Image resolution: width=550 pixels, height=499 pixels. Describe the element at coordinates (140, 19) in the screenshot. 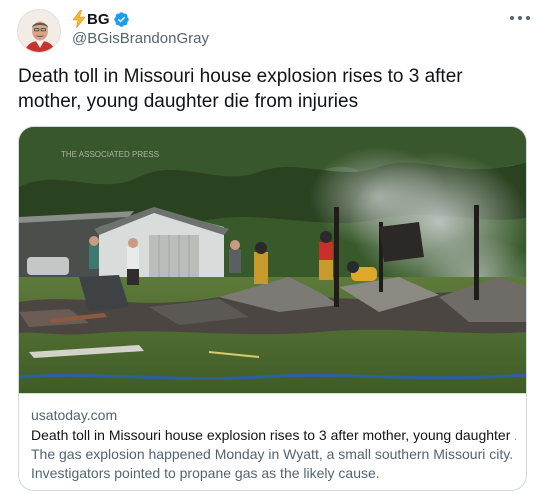

I see `name-row: BG` at that location.